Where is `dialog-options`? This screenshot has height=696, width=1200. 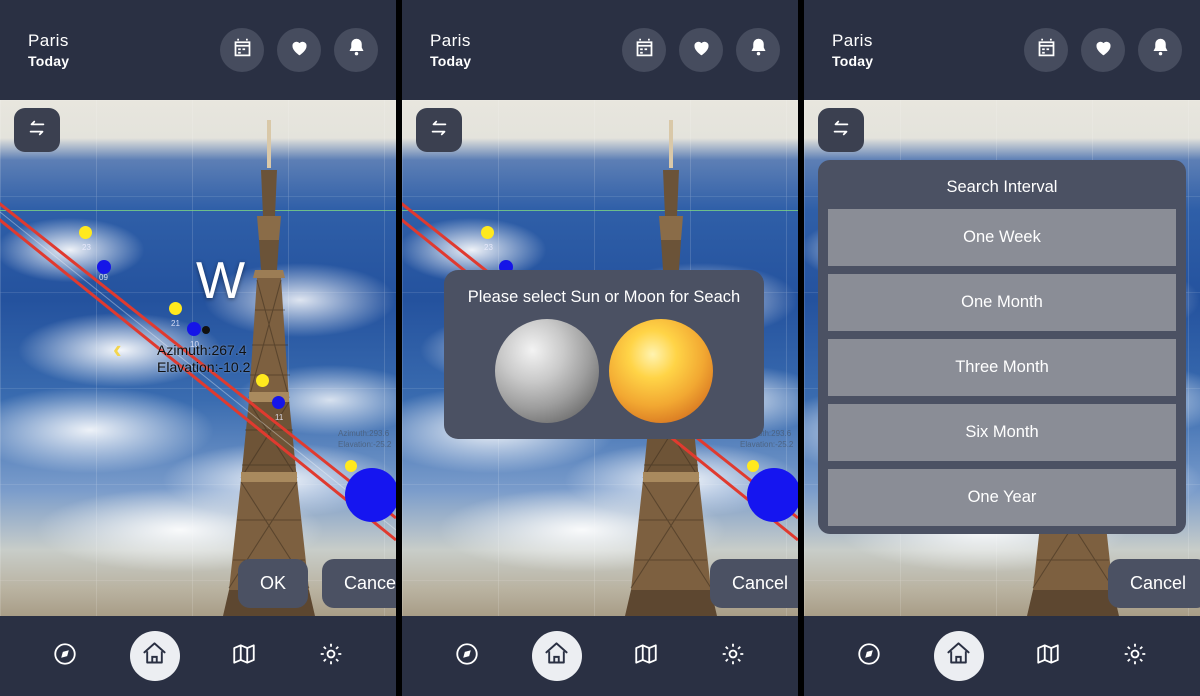 dialog-options is located at coordinates (604, 371).